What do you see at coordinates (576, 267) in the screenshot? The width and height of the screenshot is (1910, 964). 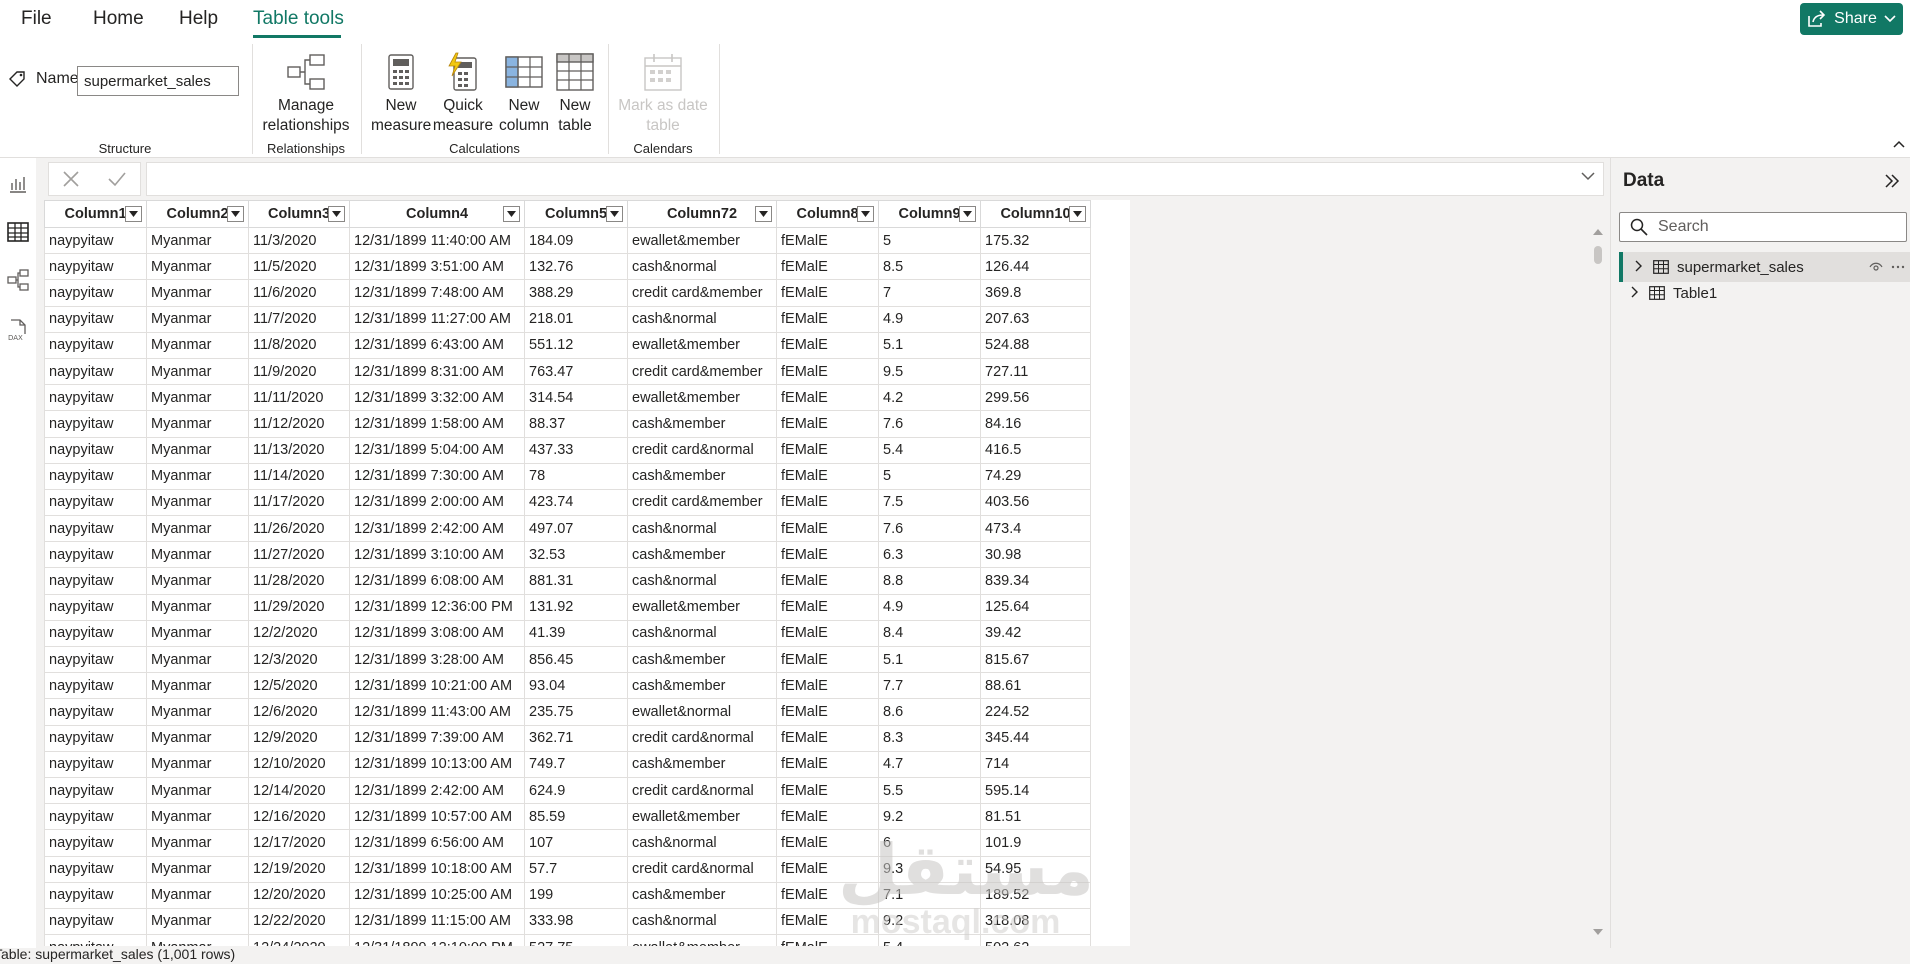 I see `table-cell: 132.76` at bounding box center [576, 267].